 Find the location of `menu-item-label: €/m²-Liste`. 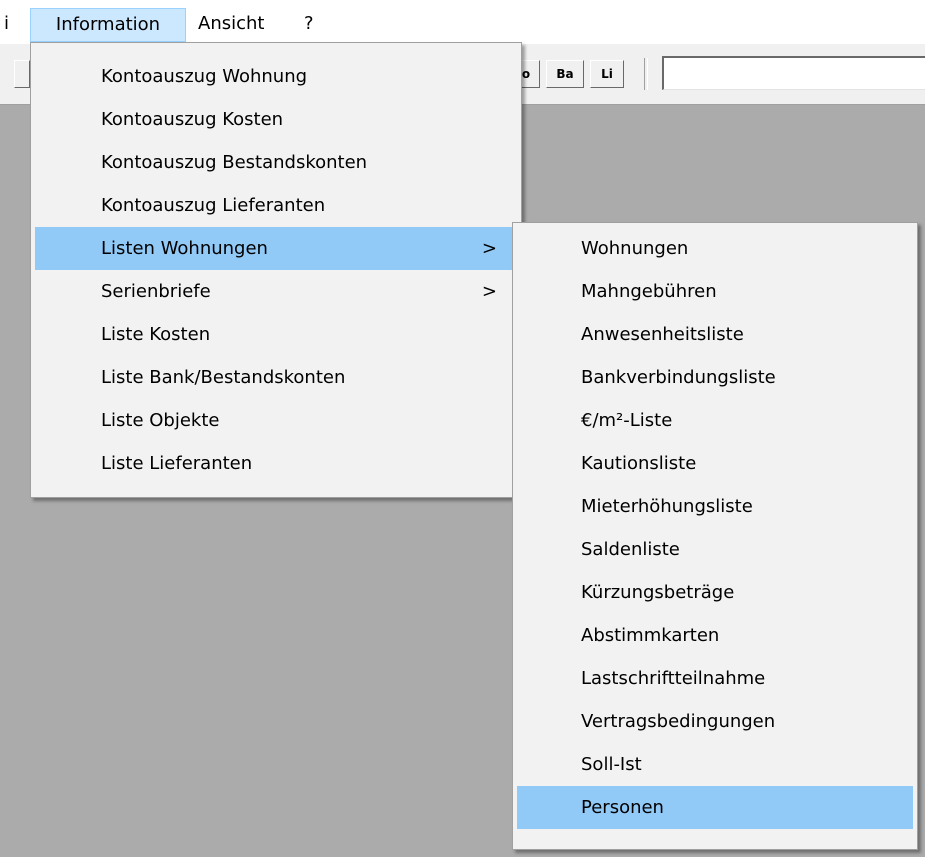

menu-item-label: €/m²-Liste is located at coordinates (627, 420).